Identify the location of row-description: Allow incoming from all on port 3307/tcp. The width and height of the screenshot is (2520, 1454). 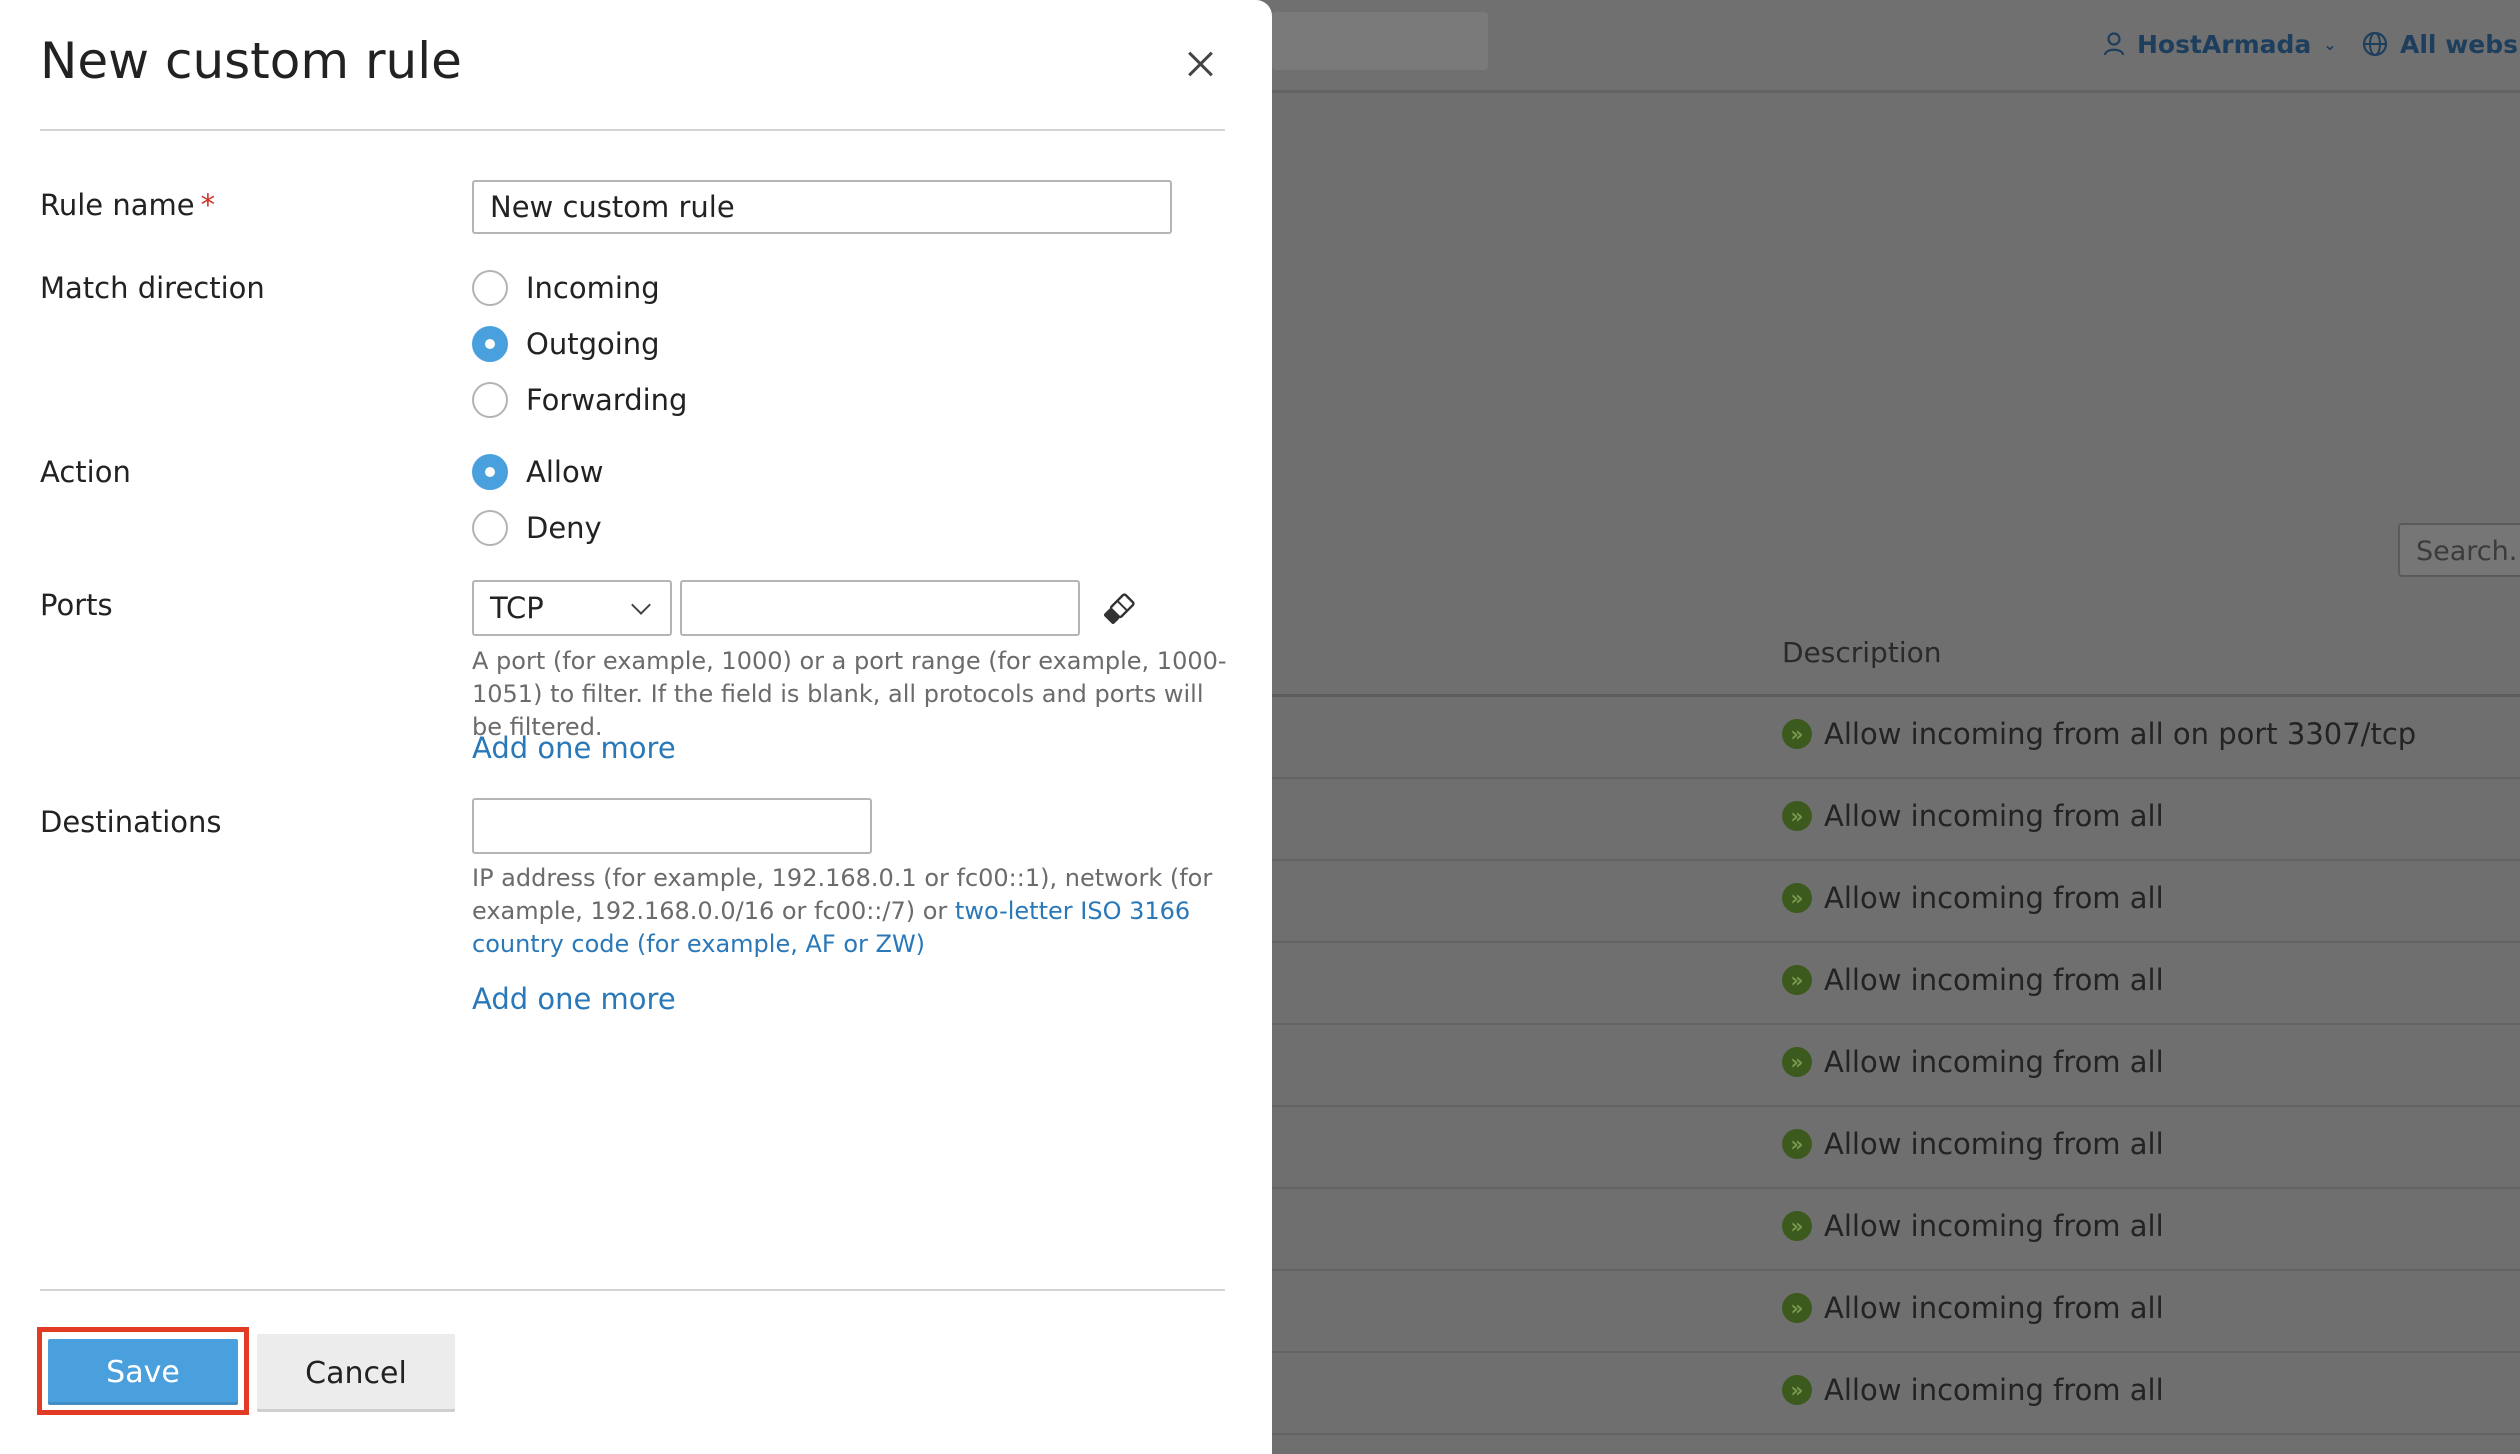
(2120, 734).